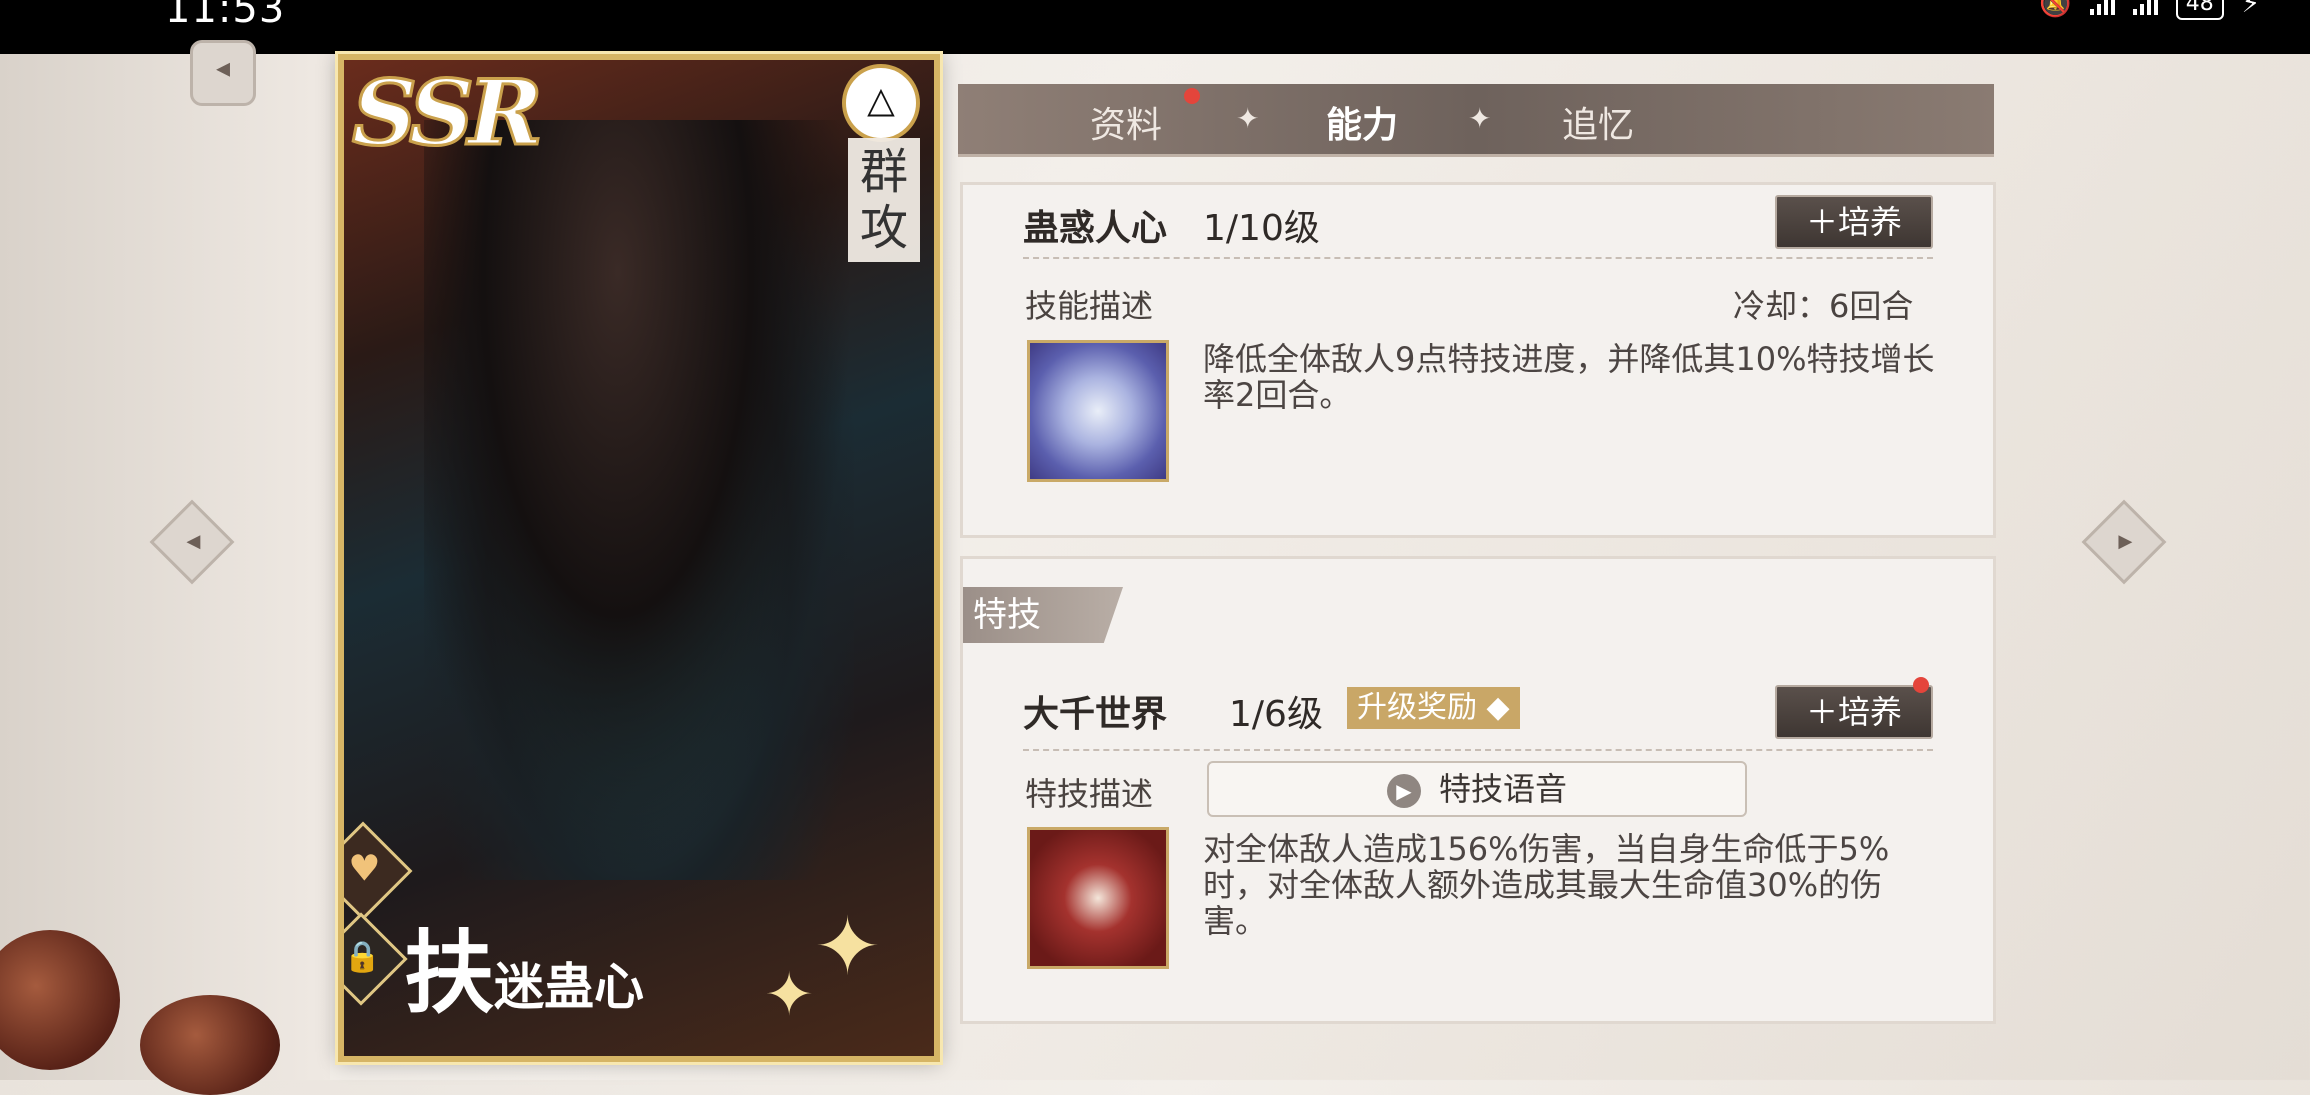  I want to click on special-voice-button: ▶ 特技语音, so click(1477, 789).